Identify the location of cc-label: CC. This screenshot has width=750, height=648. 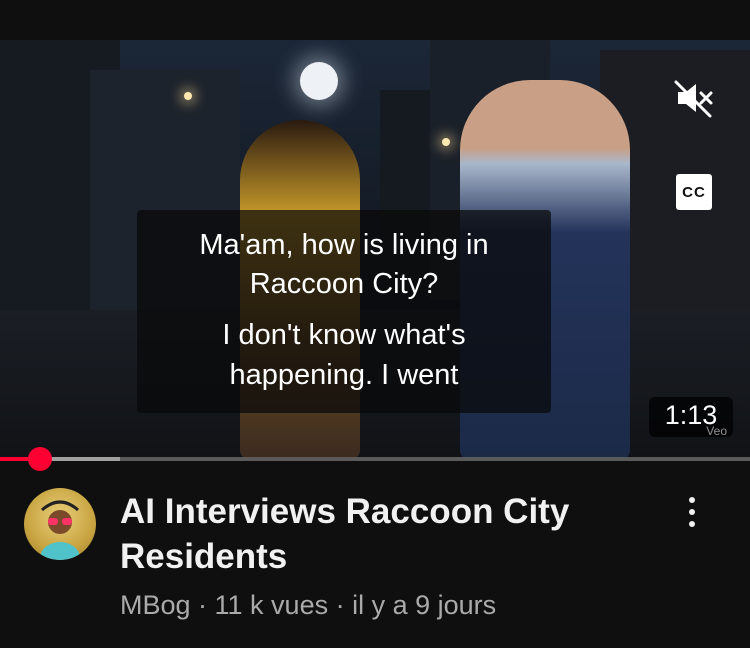
(694, 192).